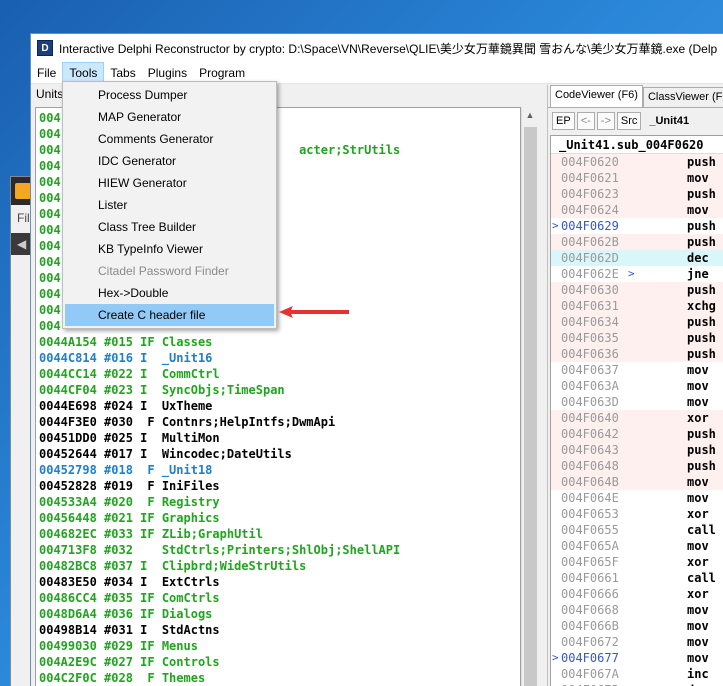 This screenshot has height=686, width=723. Describe the element at coordinates (590, 338) in the screenshot. I see `code-address: 004F0635` at that location.